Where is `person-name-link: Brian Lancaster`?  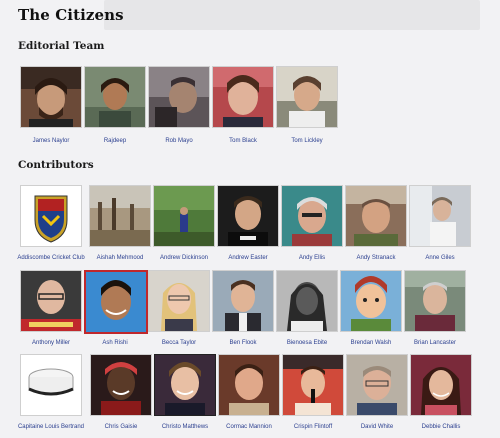 person-name-link: Brian Lancaster is located at coordinates (435, 343).